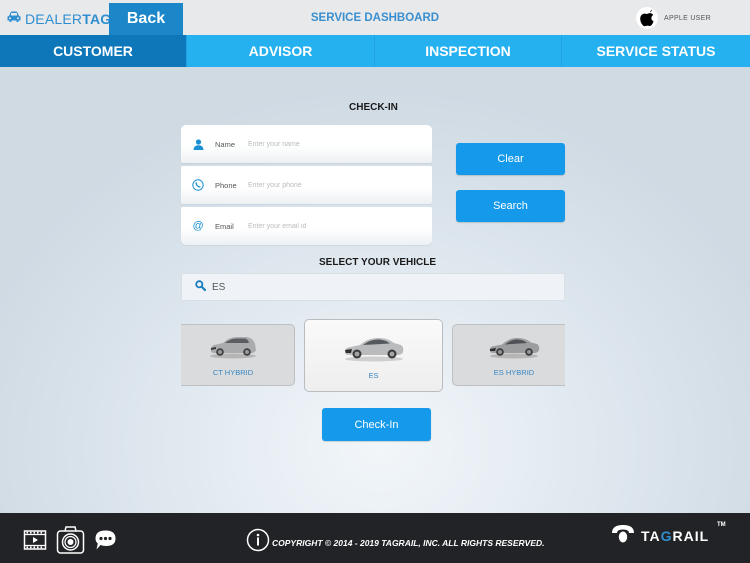  I want to click on tab-inspection: INSPECTION, so click(468, 51).